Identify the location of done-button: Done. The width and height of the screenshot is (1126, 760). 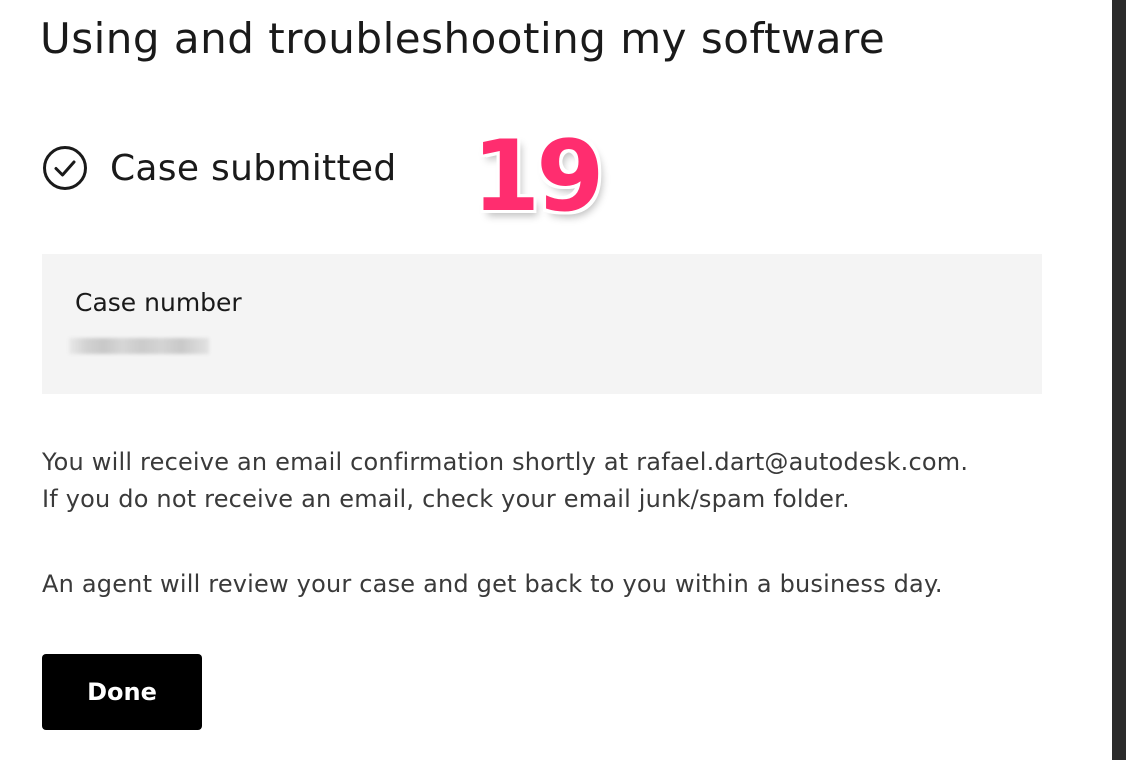
(122, 692).